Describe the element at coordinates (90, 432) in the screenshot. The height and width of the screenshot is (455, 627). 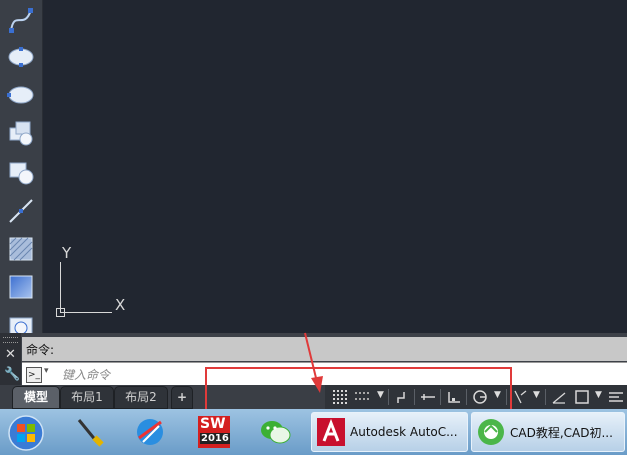
I see `cad-tool-icon` at that location.